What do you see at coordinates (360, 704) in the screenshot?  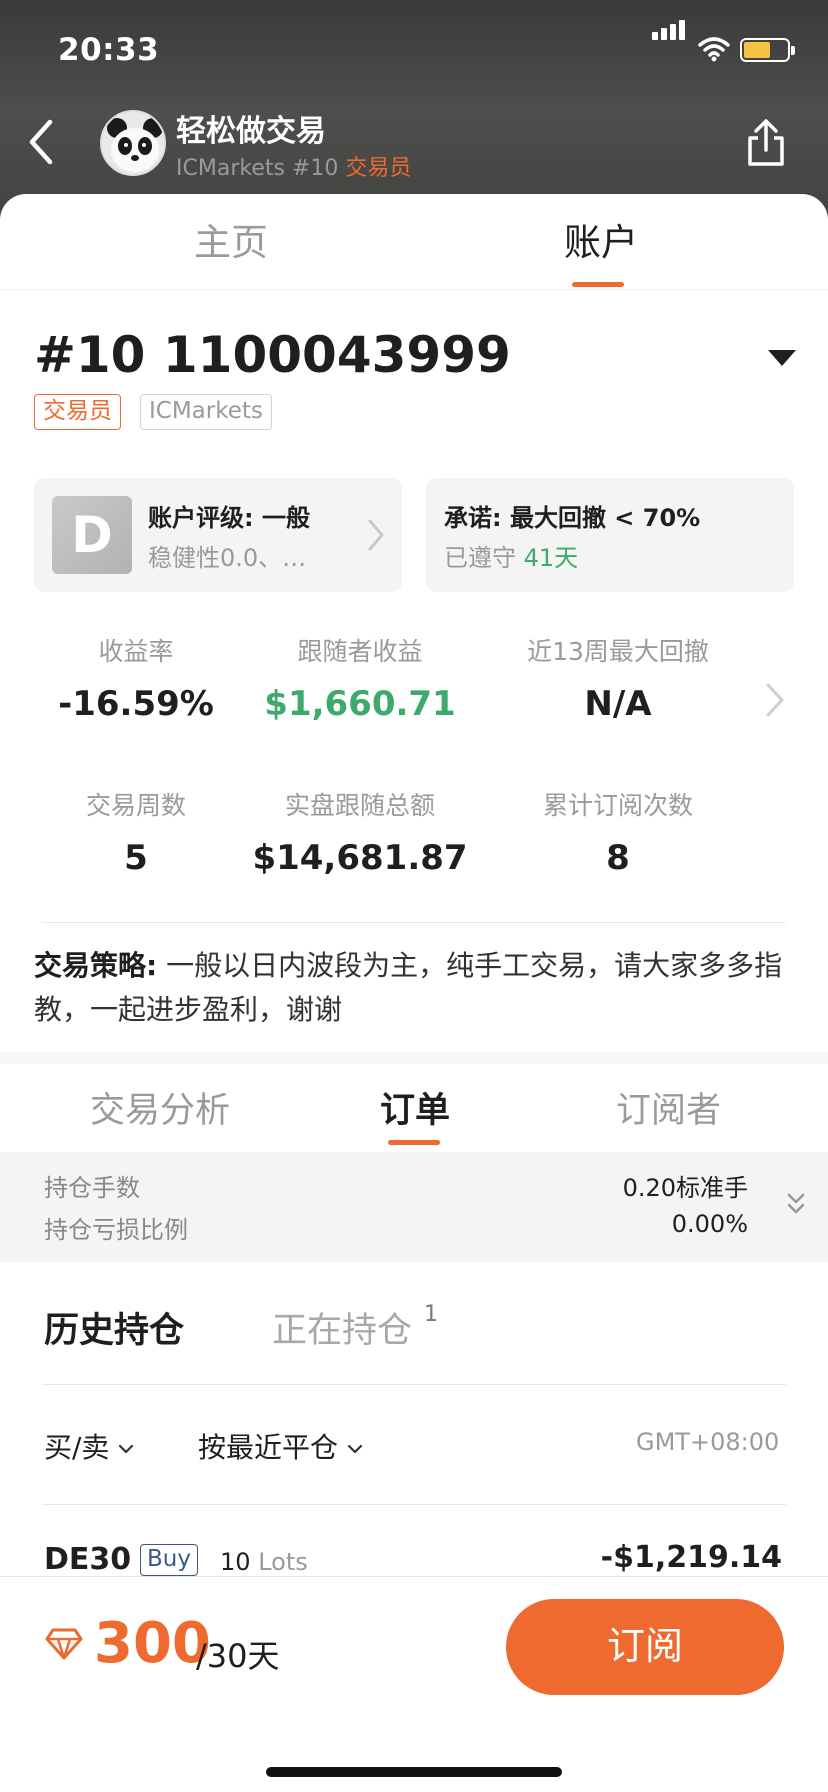 I see `stat-follower-profit-value: $1,660.71` at bounding box center [360, 704].